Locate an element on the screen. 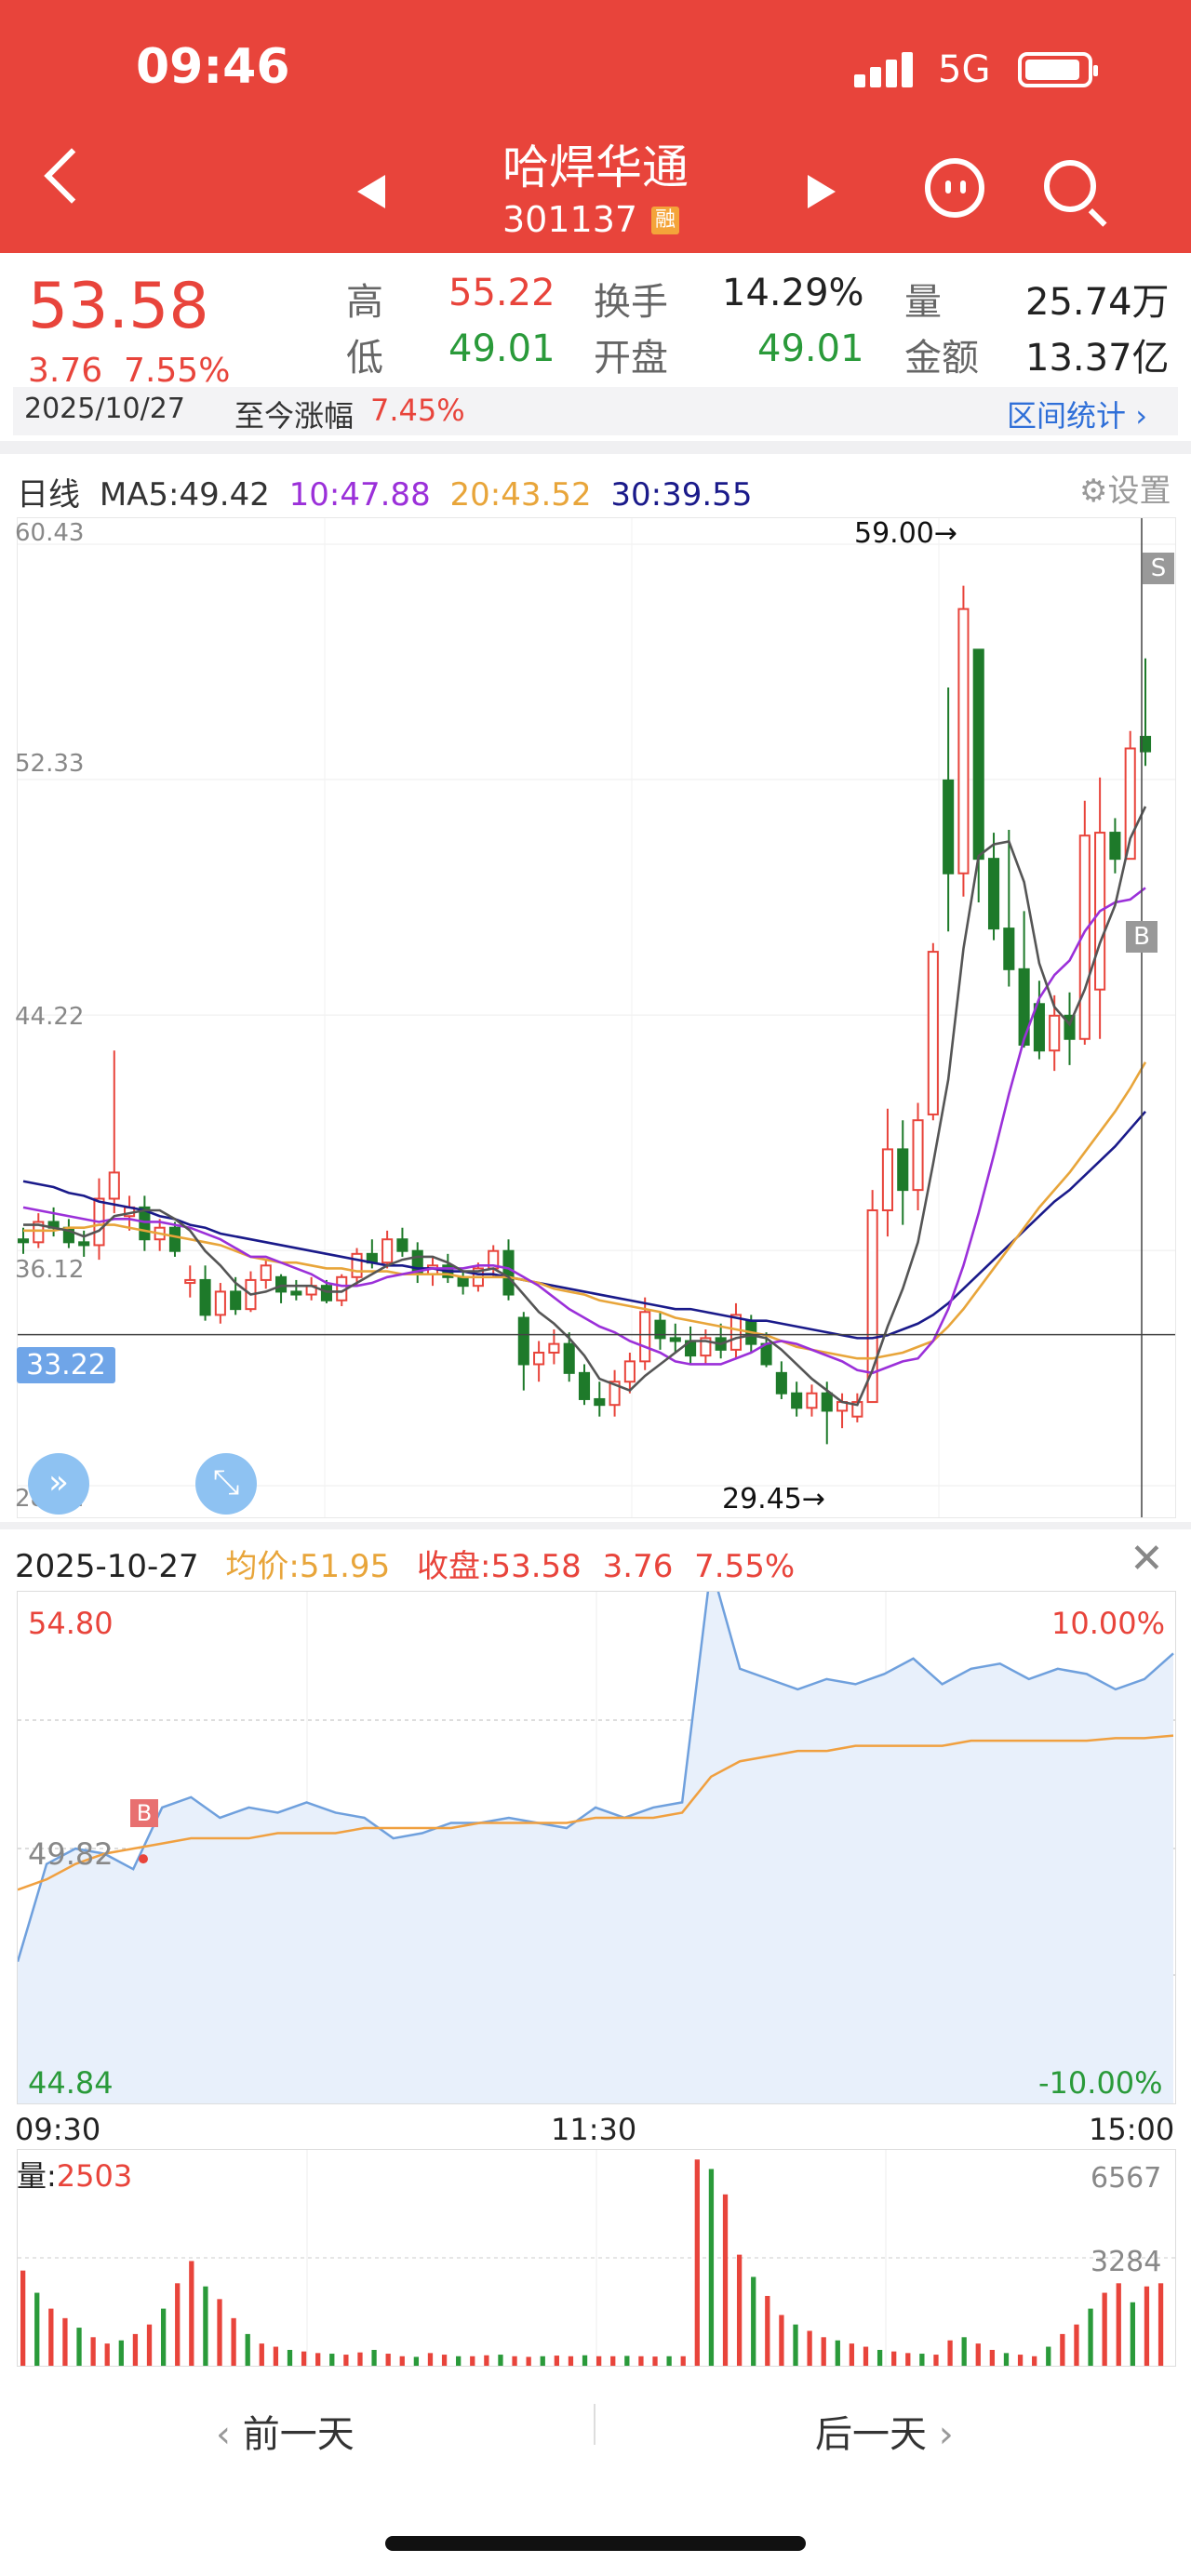 The height and width of the screenshot is (2576, 1191). intraday-top-pct: 10.00% is located at coordinates (1108, 1623).